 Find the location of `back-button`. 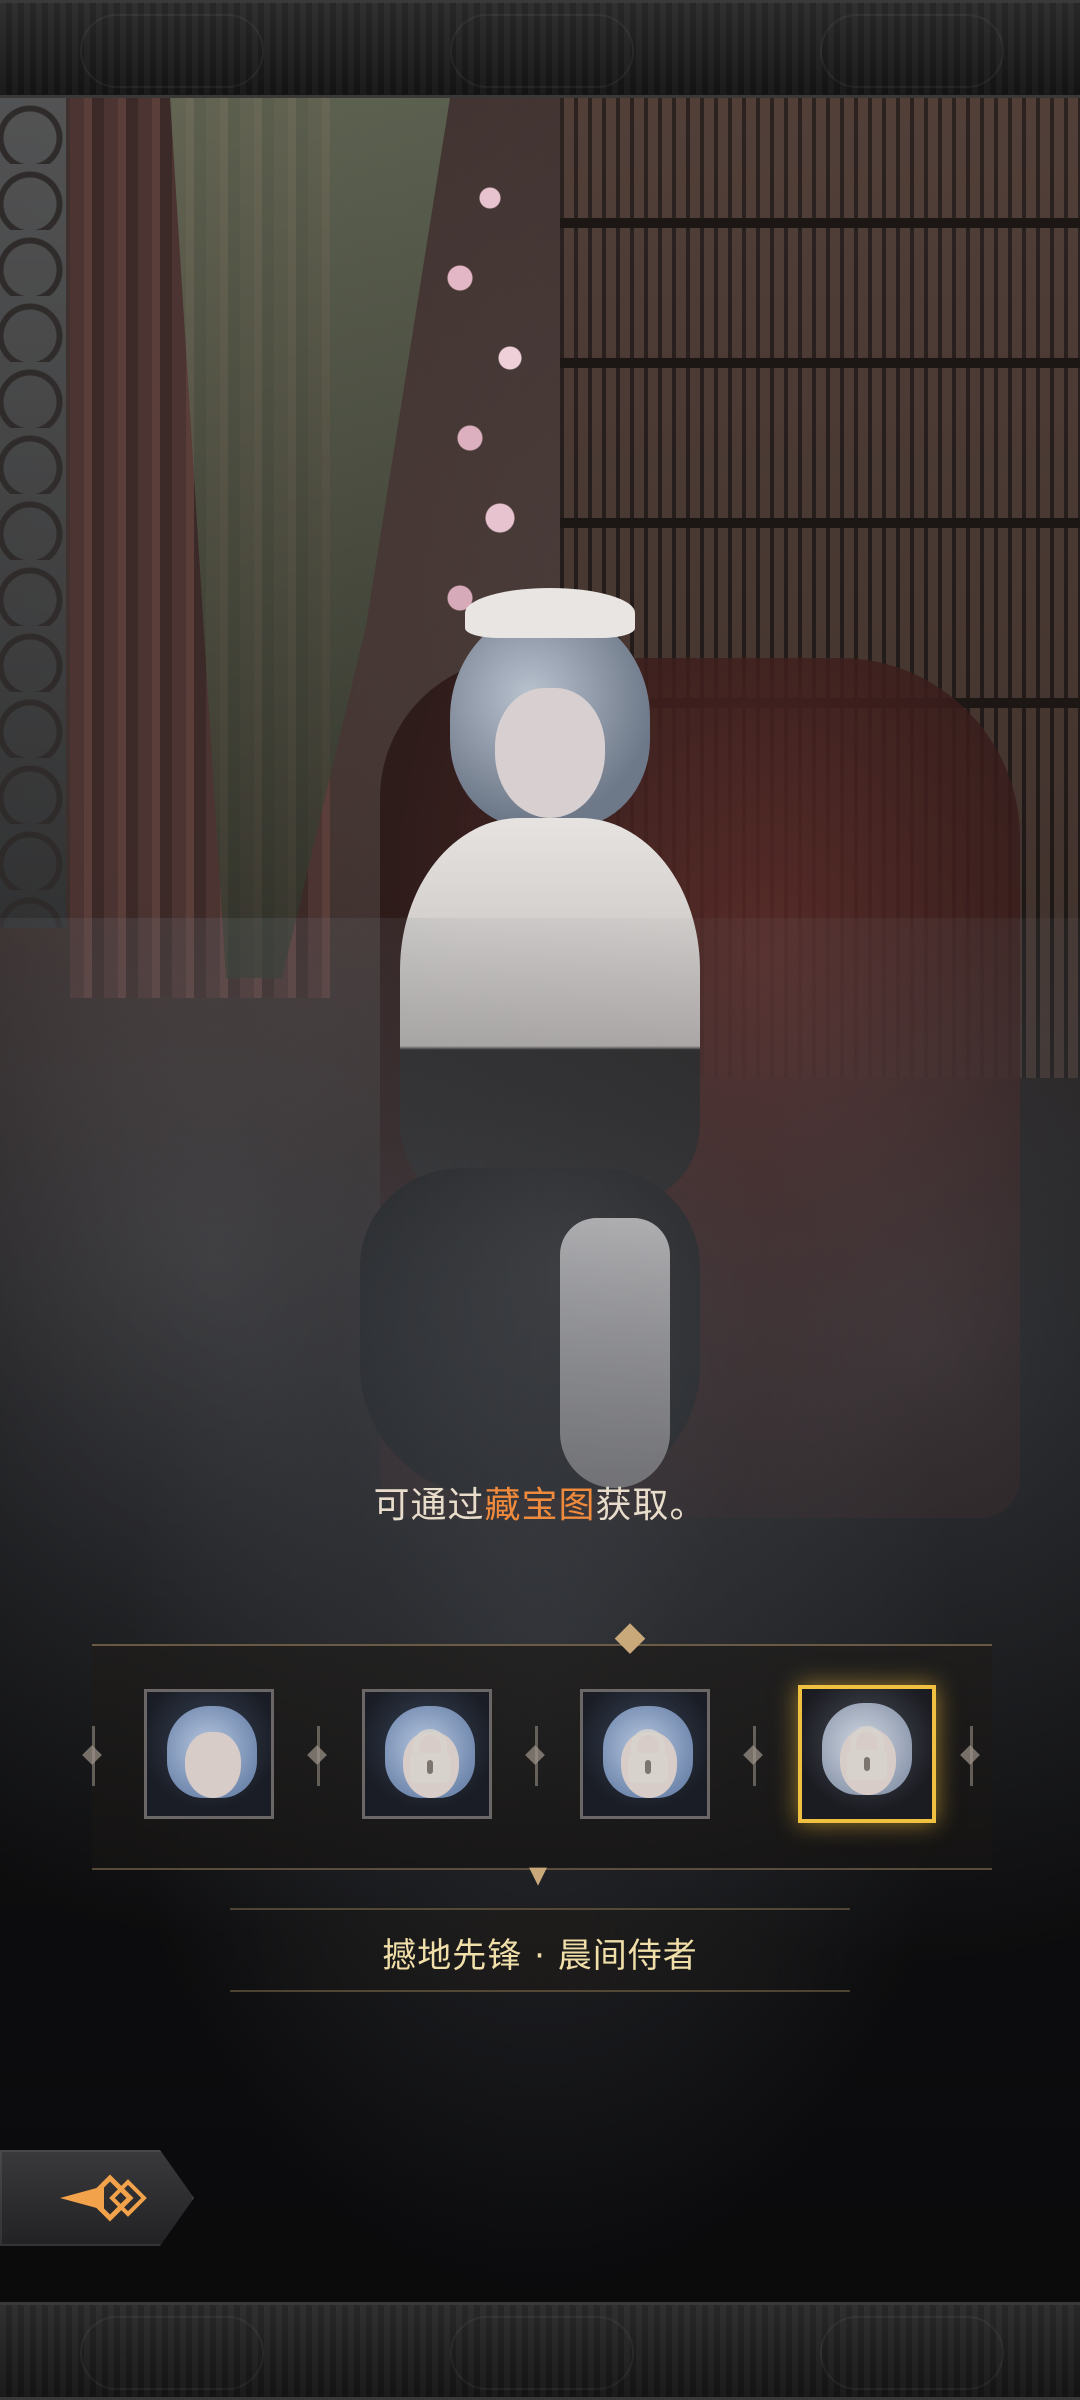

back-button is located at coordinates (97, 2198).